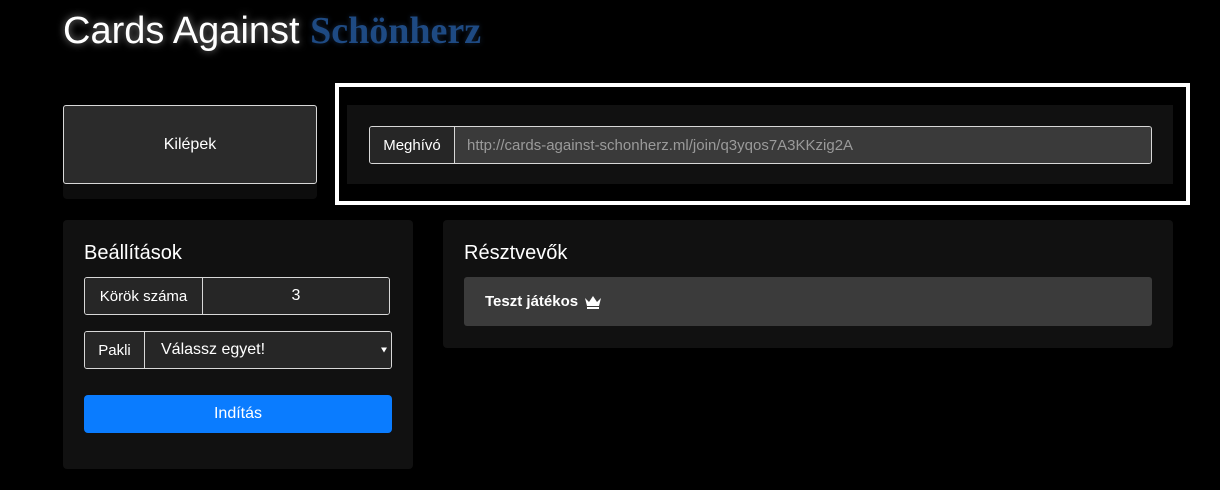 The width and height of the screenshot is (1220, 490). Describe the element at coordinates (296, 296) in the screenshot. I see `rounds-input: 3` at that location.